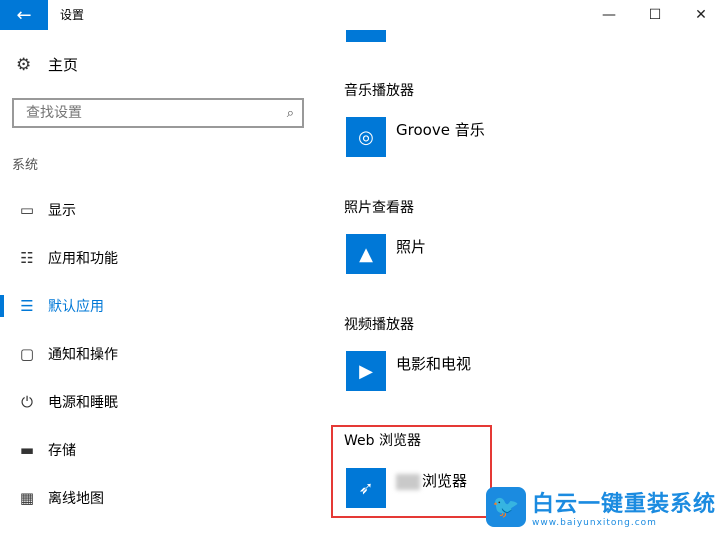 The height and width of the screenshot is (534, 724). I want to click on notification-icon: ▢, so click(27, 354).